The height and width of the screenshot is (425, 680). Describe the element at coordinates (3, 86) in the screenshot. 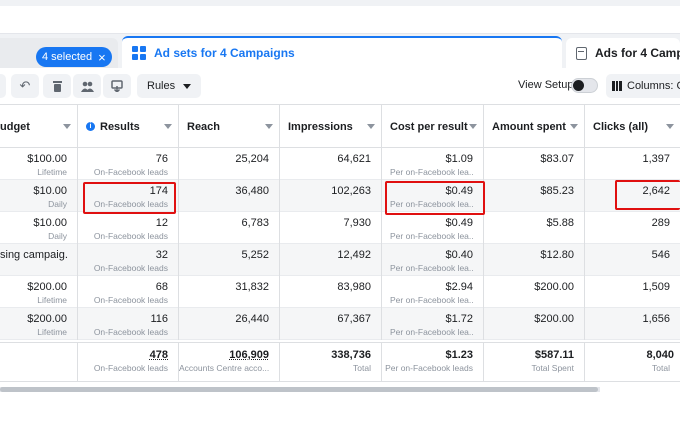

I see `partial-button` at that location.